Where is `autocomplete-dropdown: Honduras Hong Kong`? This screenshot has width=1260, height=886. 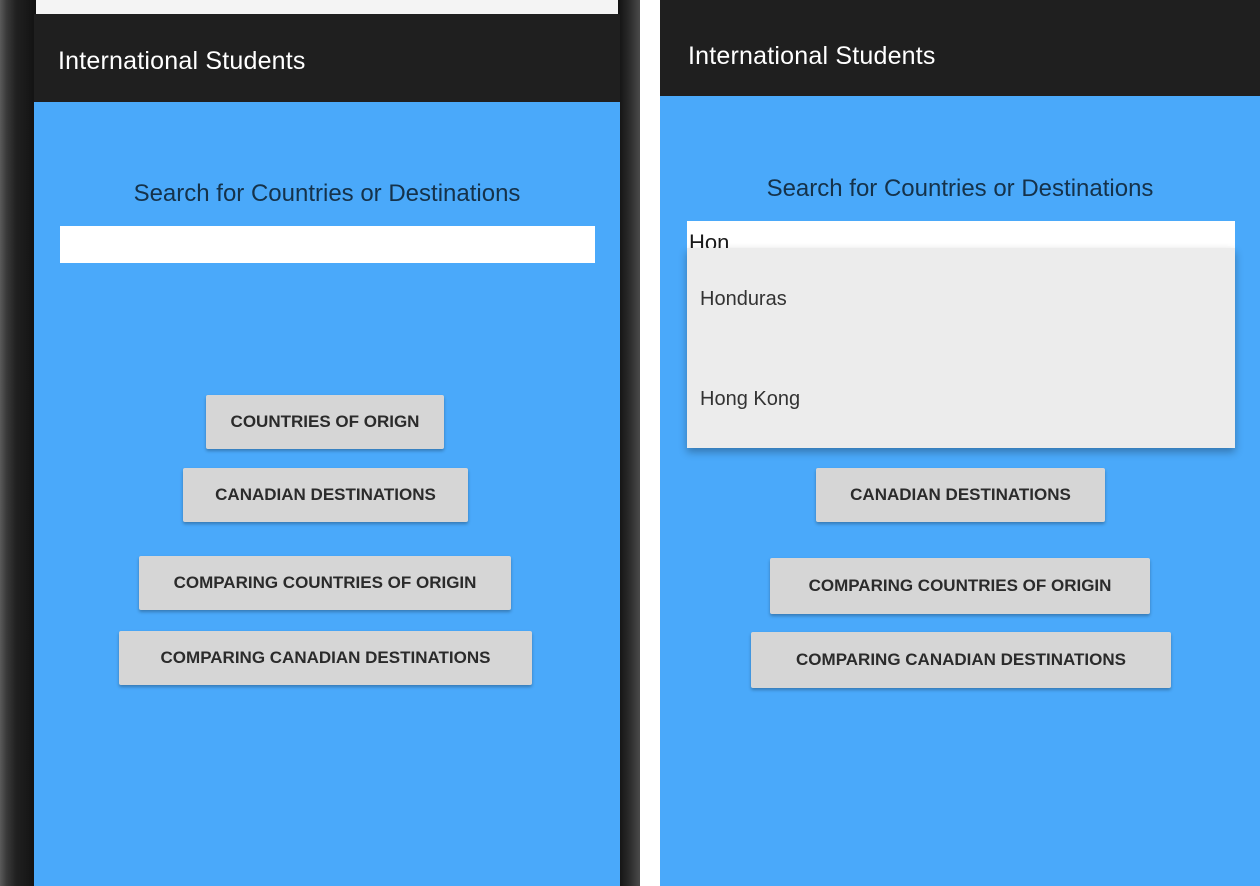 autocomplete-dropdown: Honduras Hong Kong is located at coordinates (961, 348).